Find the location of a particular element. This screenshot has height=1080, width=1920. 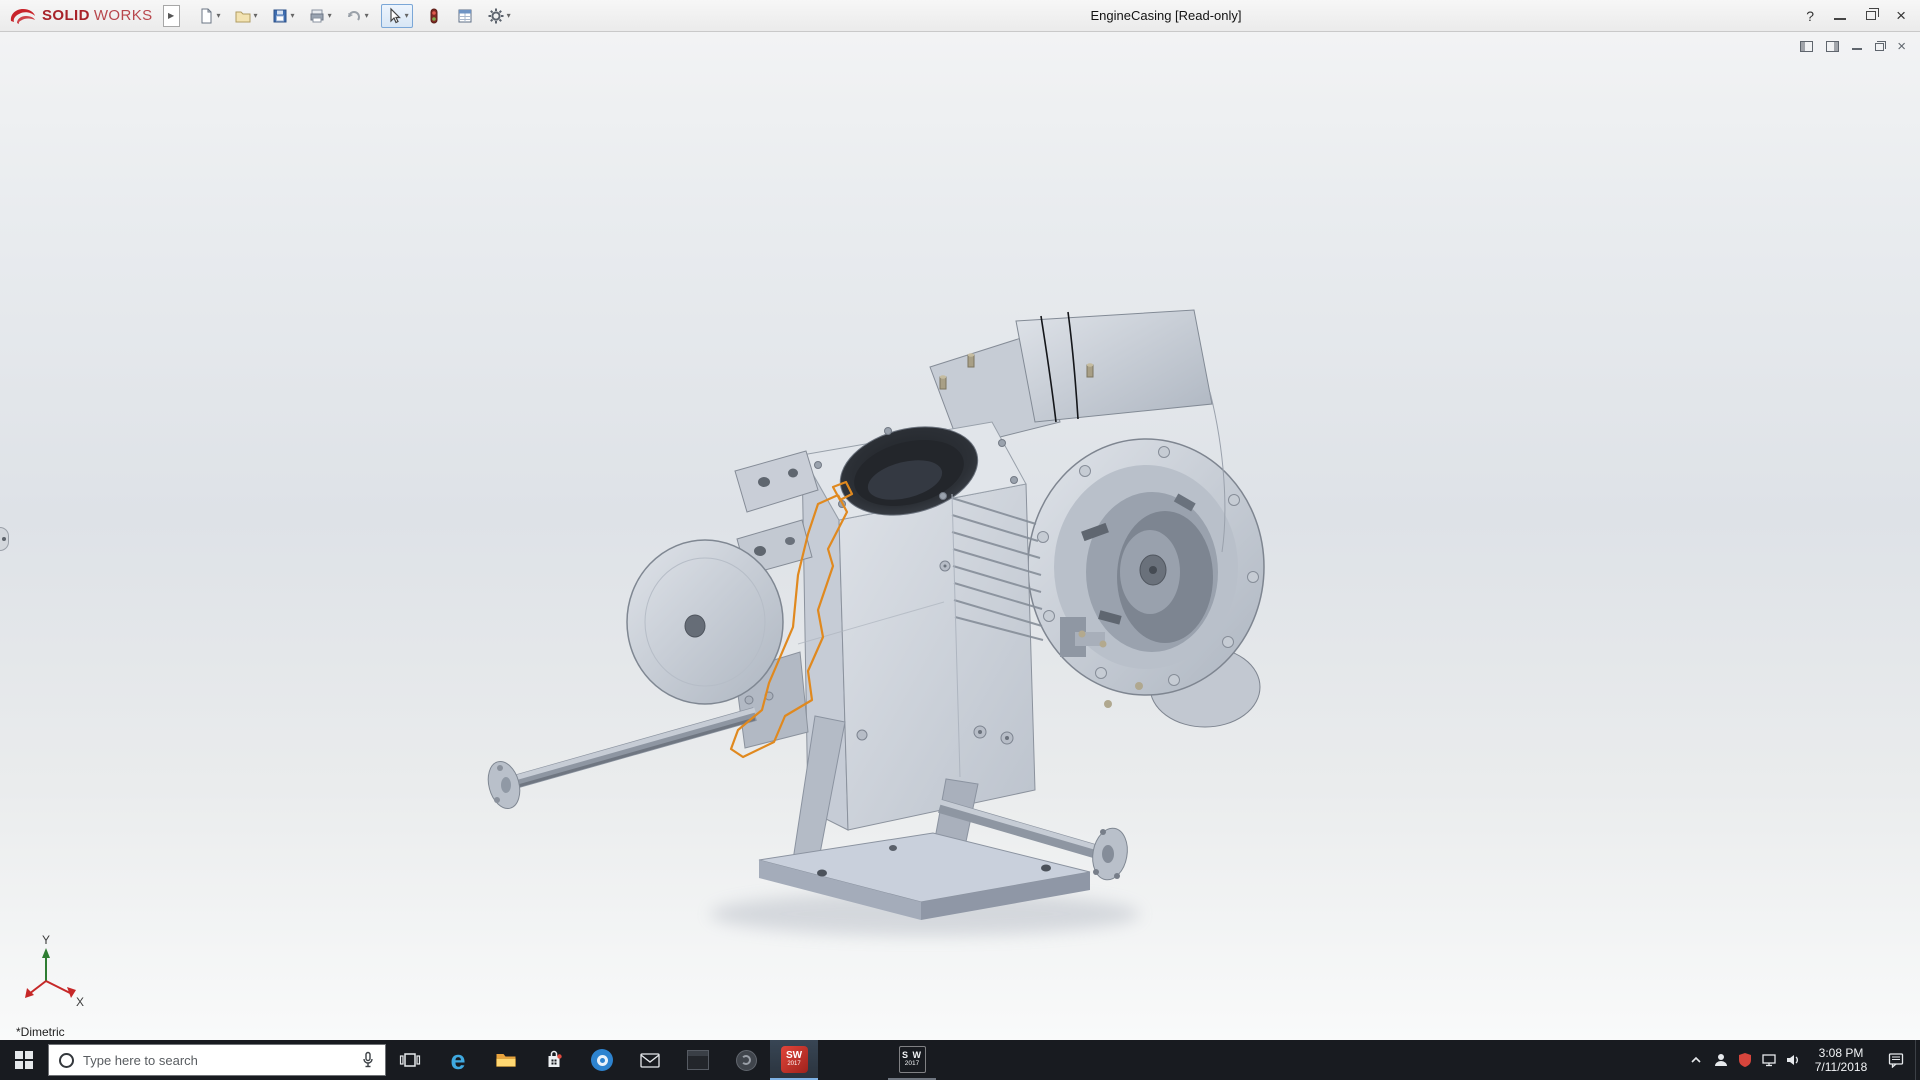

task-view-icon is located at coordinates (410, 1060).